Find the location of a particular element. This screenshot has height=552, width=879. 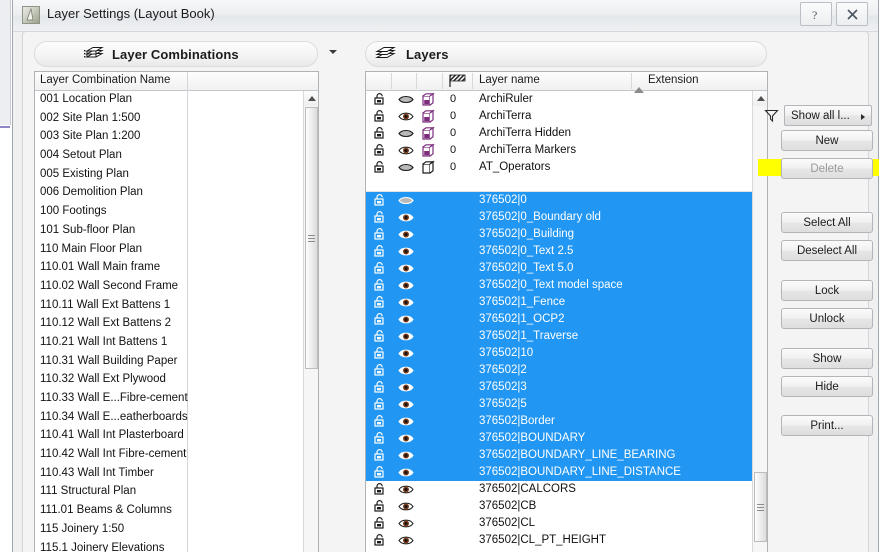

column-header-layer-name: Layer name is located at coordinates (509, 80).